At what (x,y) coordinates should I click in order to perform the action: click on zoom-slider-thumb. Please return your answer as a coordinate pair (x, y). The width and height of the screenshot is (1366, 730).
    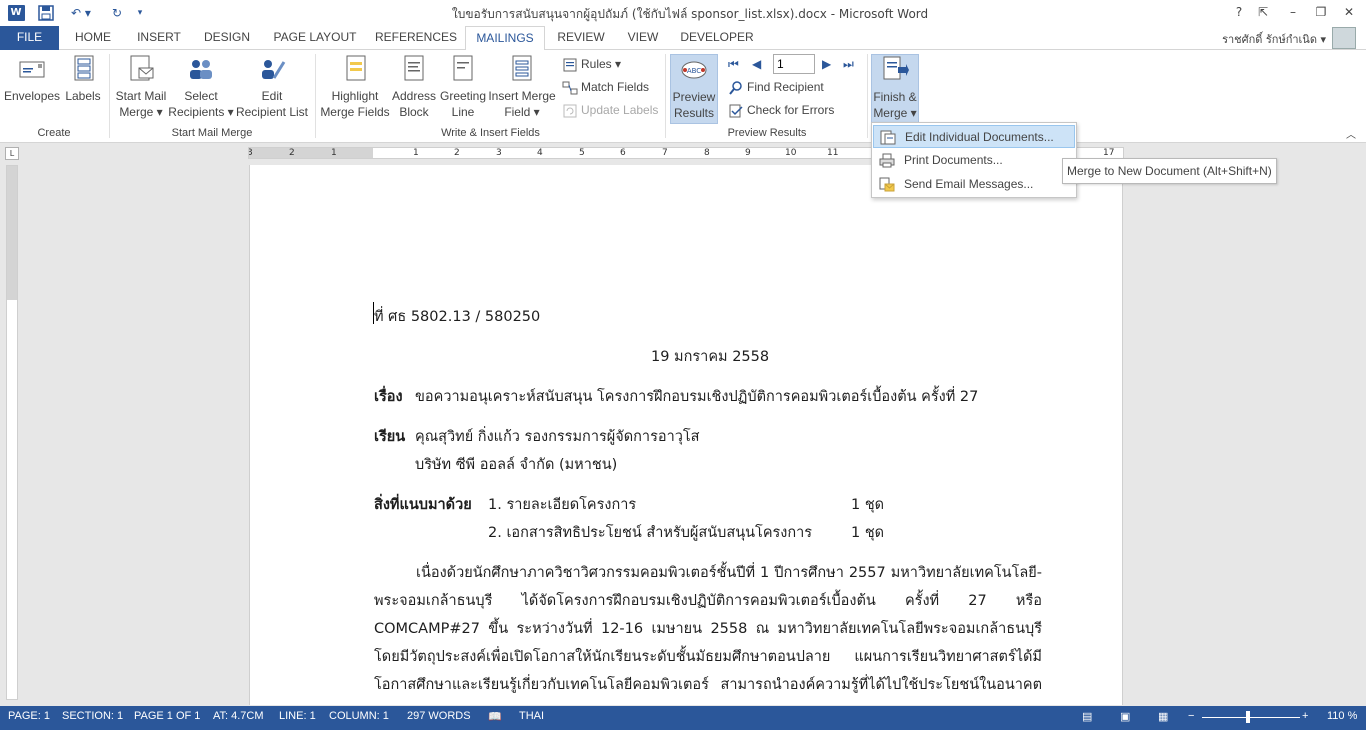
    Looking at the image, I should click on (1248, 717).